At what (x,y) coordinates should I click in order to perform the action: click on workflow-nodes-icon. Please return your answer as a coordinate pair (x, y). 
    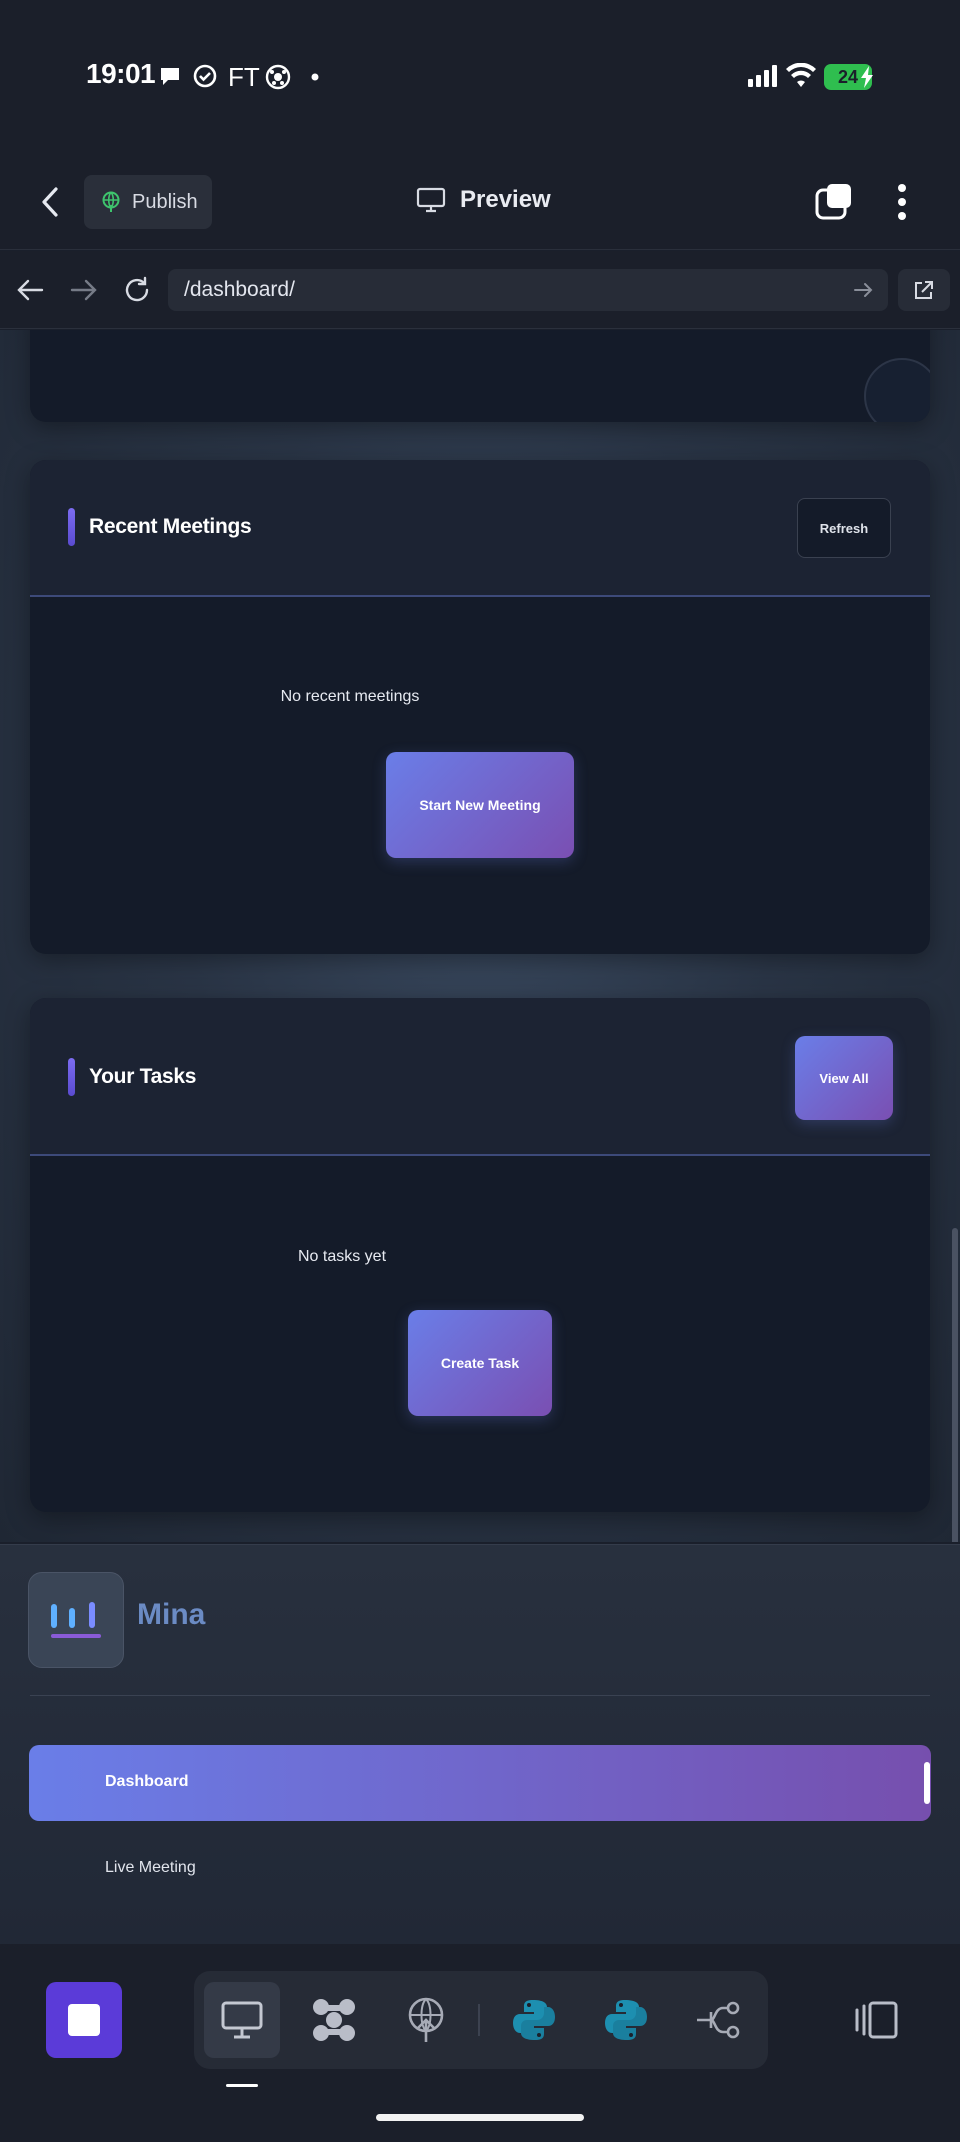
    Looking at the image, I should click on (718, 2020).